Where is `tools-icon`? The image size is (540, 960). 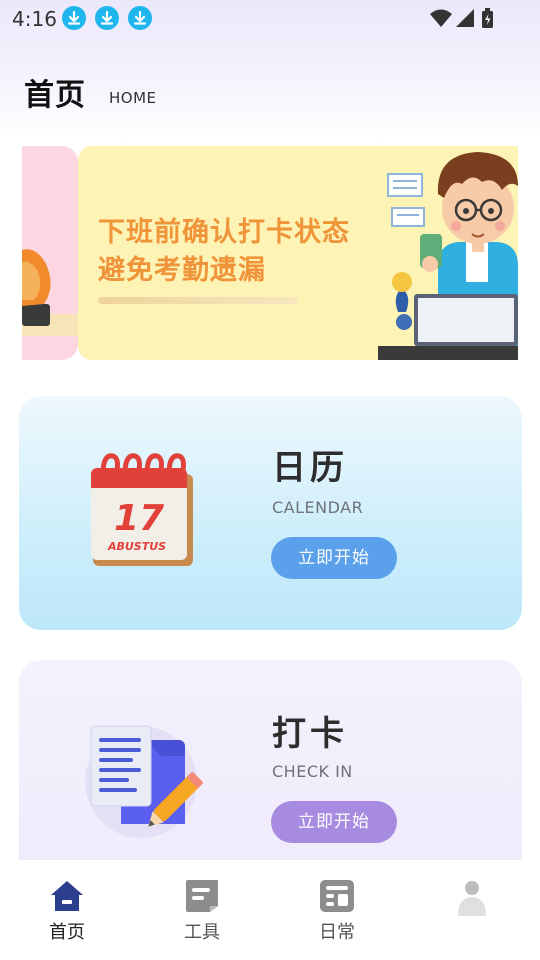 tools-icon is located at coordinates (202, 896).